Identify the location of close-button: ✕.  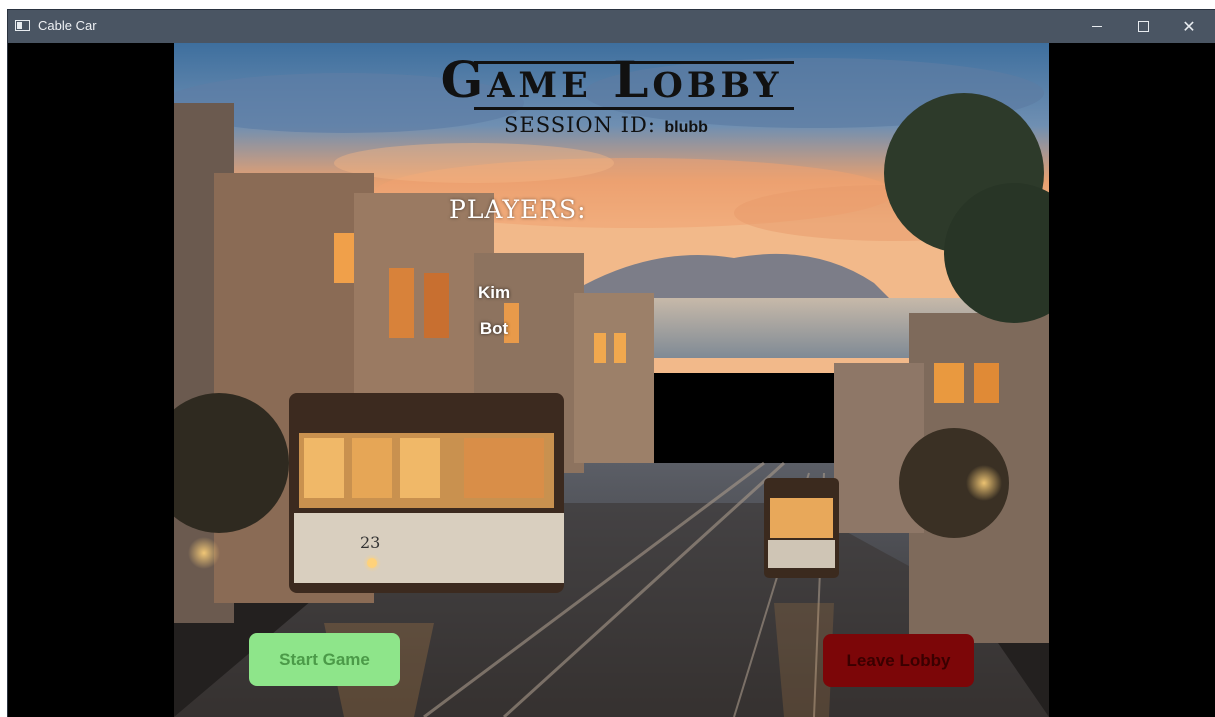
(1189, 26).